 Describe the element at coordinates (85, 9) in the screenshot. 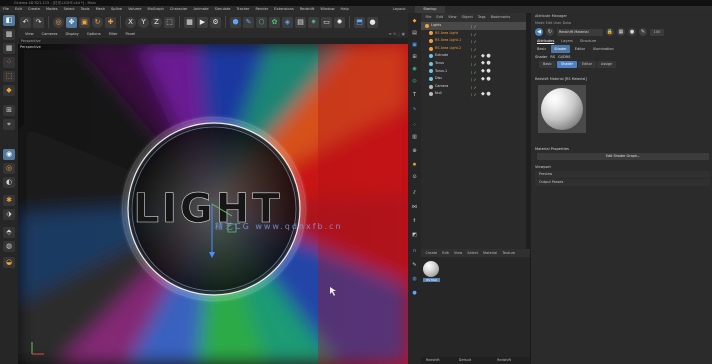

I see `menu-item-tools: Tools` at that location.